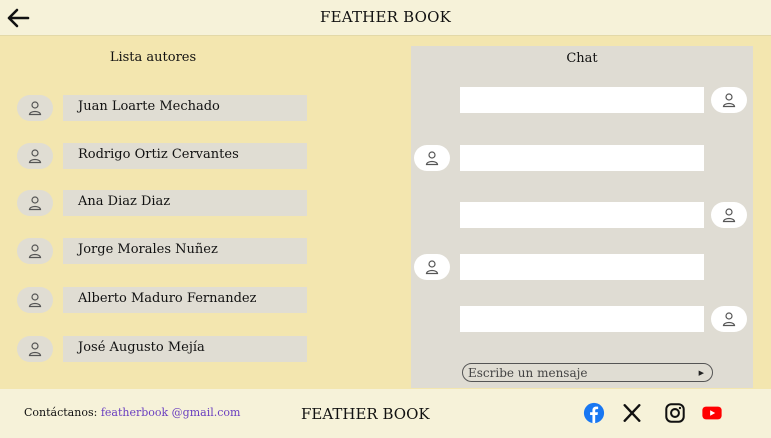 This screenshot has height=438, width=771. What do you see at coordinates (61, 412) in the screenshot?
I see `contact-label: Contáctanos:` at bounding box center [61, 412].